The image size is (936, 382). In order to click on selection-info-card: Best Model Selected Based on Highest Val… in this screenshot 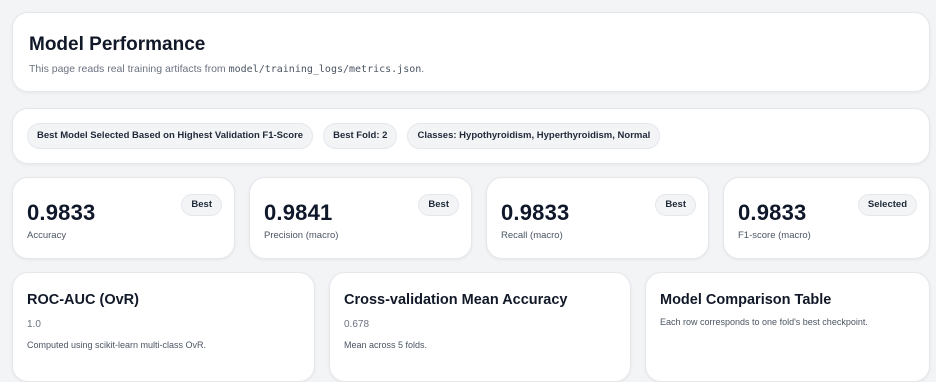, I will do `click(471, 136)`.